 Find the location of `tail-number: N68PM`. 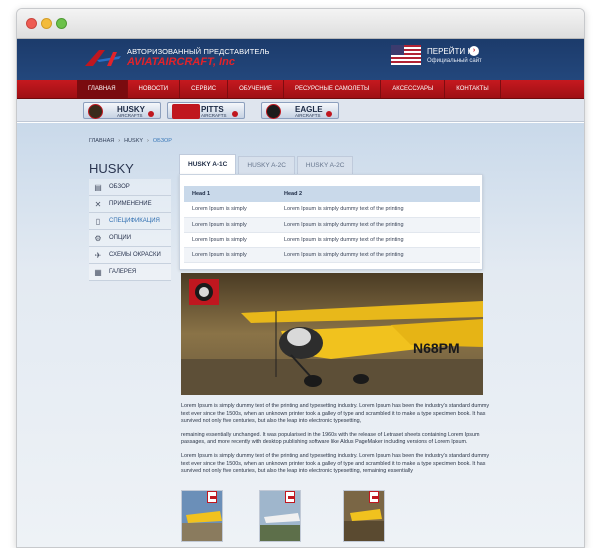

tail-number: N68PM is located at coordinates (436, 348).